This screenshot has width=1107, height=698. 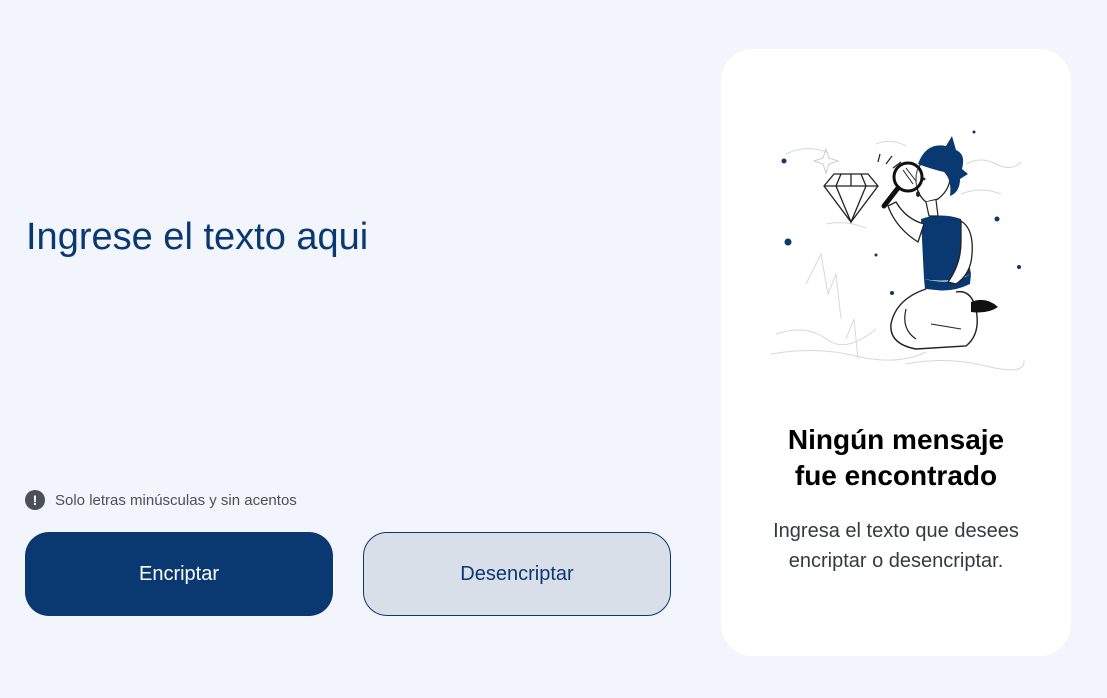 What do you see at coordinates (517, 574) in the screenshot?
I see `decrypt-button: Desencriptar` at bounding box center [517, 574].